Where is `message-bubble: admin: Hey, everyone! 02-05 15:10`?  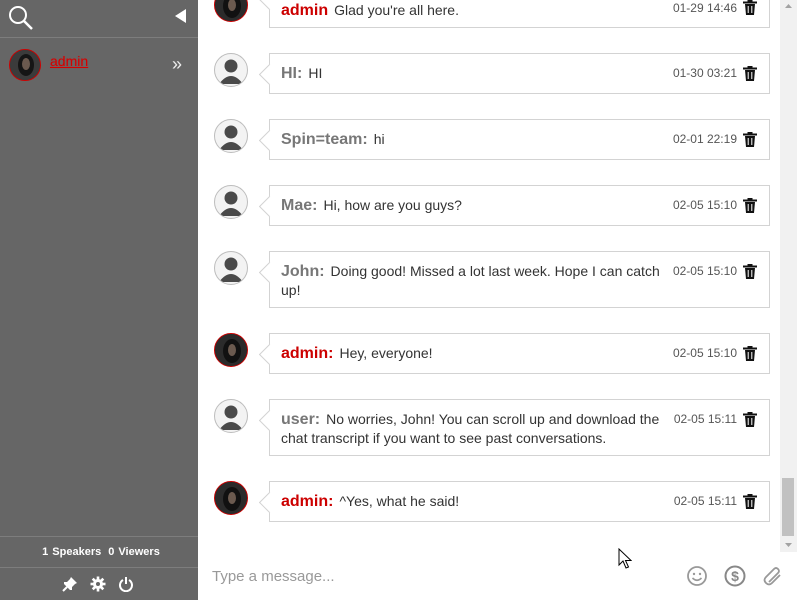 message-bubble: admin: Hey, everyone! 02-05 15:10 is located at coordinates (519, 353).